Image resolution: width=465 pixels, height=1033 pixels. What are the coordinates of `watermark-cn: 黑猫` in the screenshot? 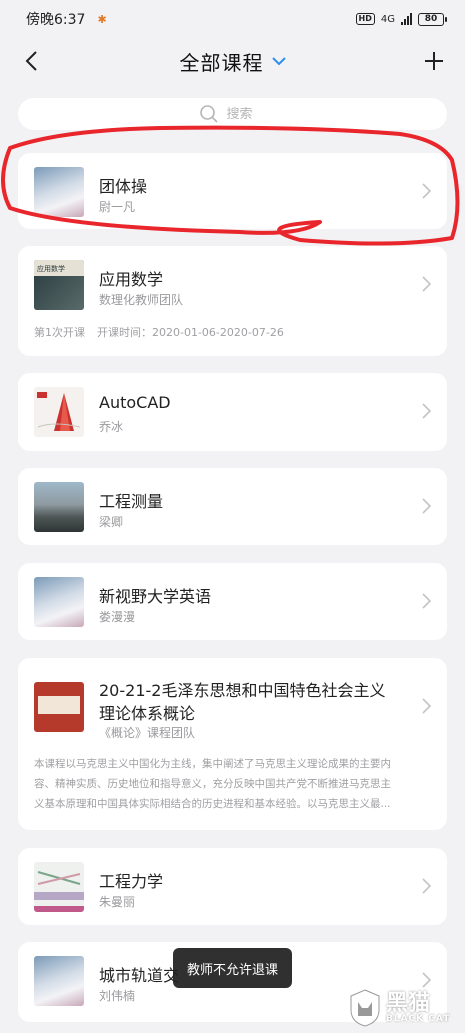 It's located at (408, 1003).